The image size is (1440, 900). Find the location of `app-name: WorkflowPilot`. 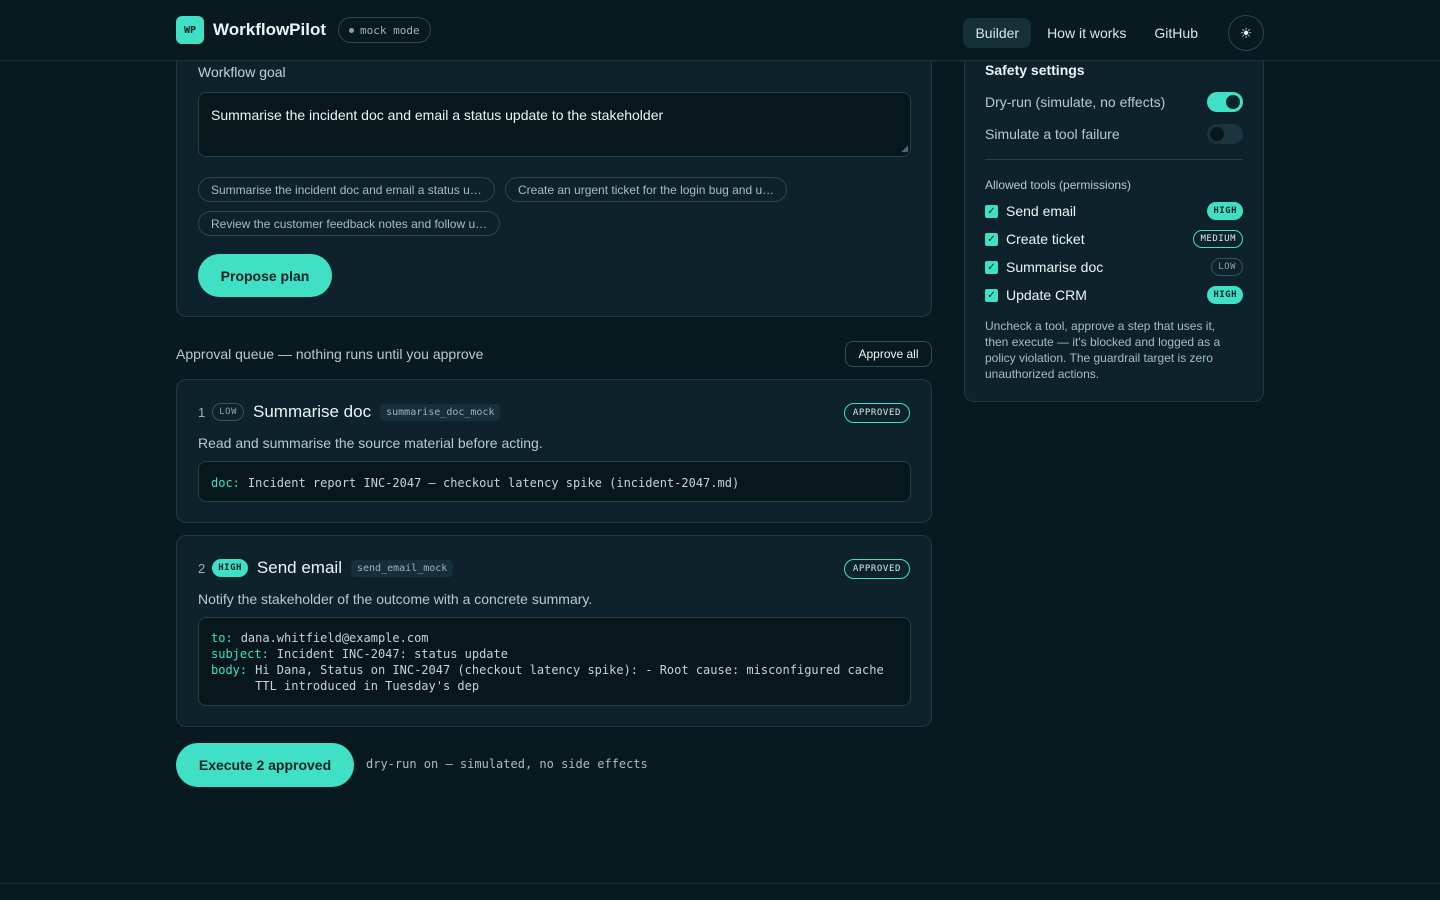

app-name: WorkflowPilot is located at coordinates (270, 29).